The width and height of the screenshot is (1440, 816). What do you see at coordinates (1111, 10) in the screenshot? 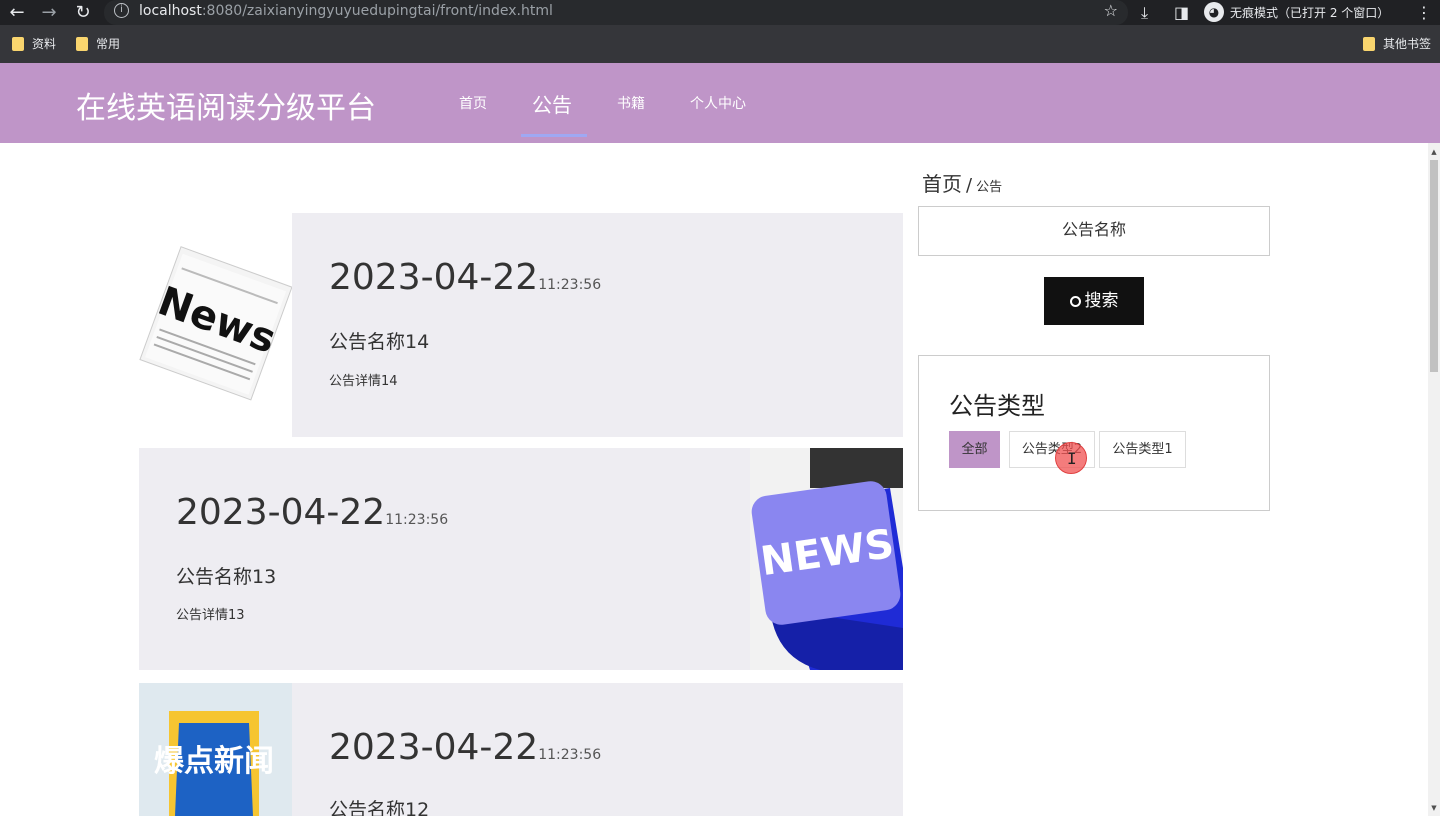
I see `bookmark-star-icon: ☆` at bounding box center [1111, 10].